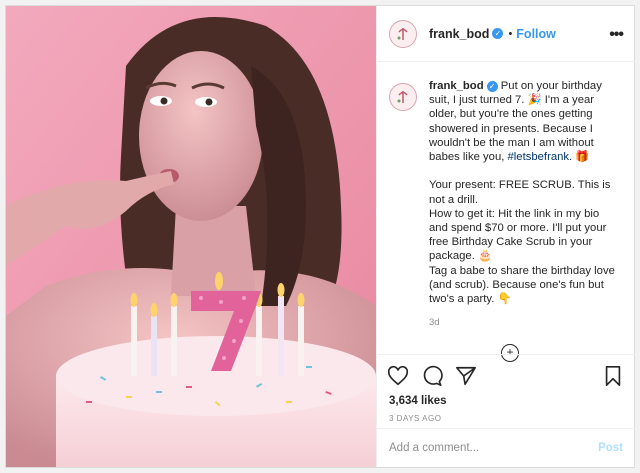 Image resolution: width=640 pixels, height=473 pixels. What do you see at coordinates (466, 376) in the screenshot?
I see `share-icon` at bounding box center [466, 376].